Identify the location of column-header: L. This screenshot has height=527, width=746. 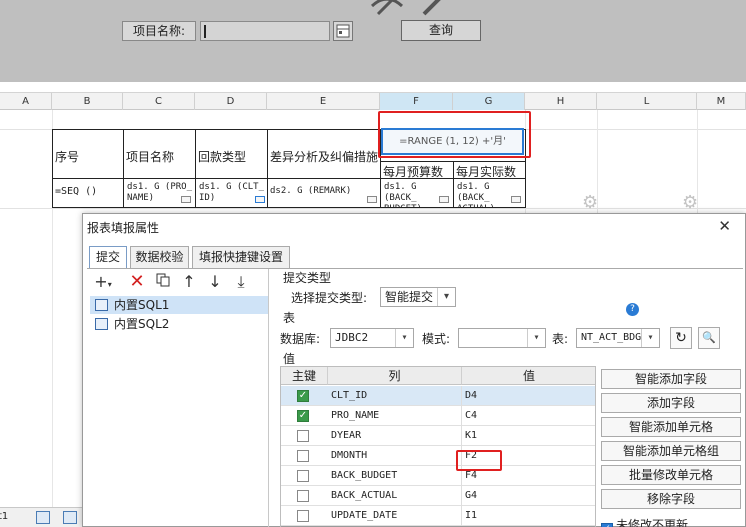
(647, 101).